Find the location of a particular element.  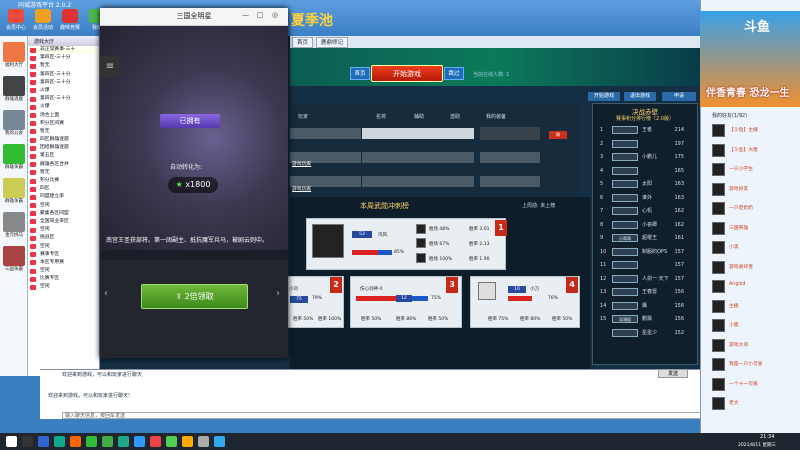

ranking-row: 15 导演组 鹏飘 156 is located at coordinates (645, 319).